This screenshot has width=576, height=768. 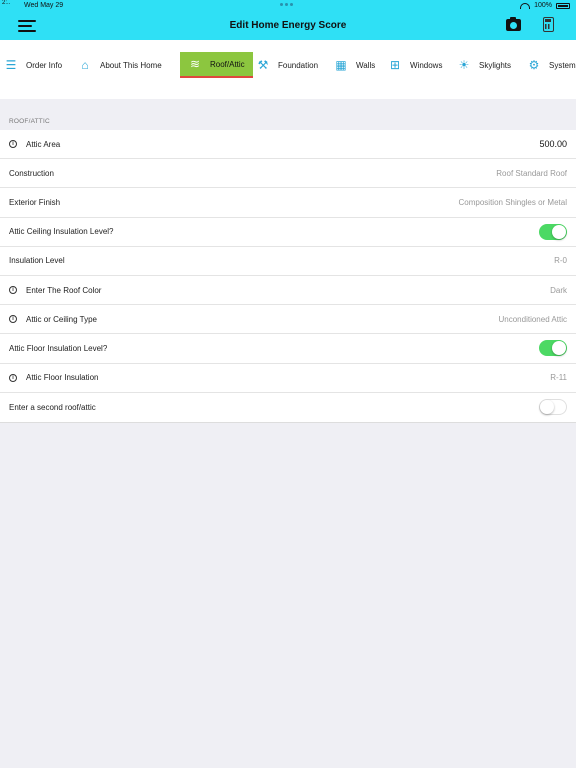 What do you see at coordinates (288, 407) in the screenshot?
I see `row-second-roof-attic: Enter a second roof/attic` at bounding box center [288, 407].